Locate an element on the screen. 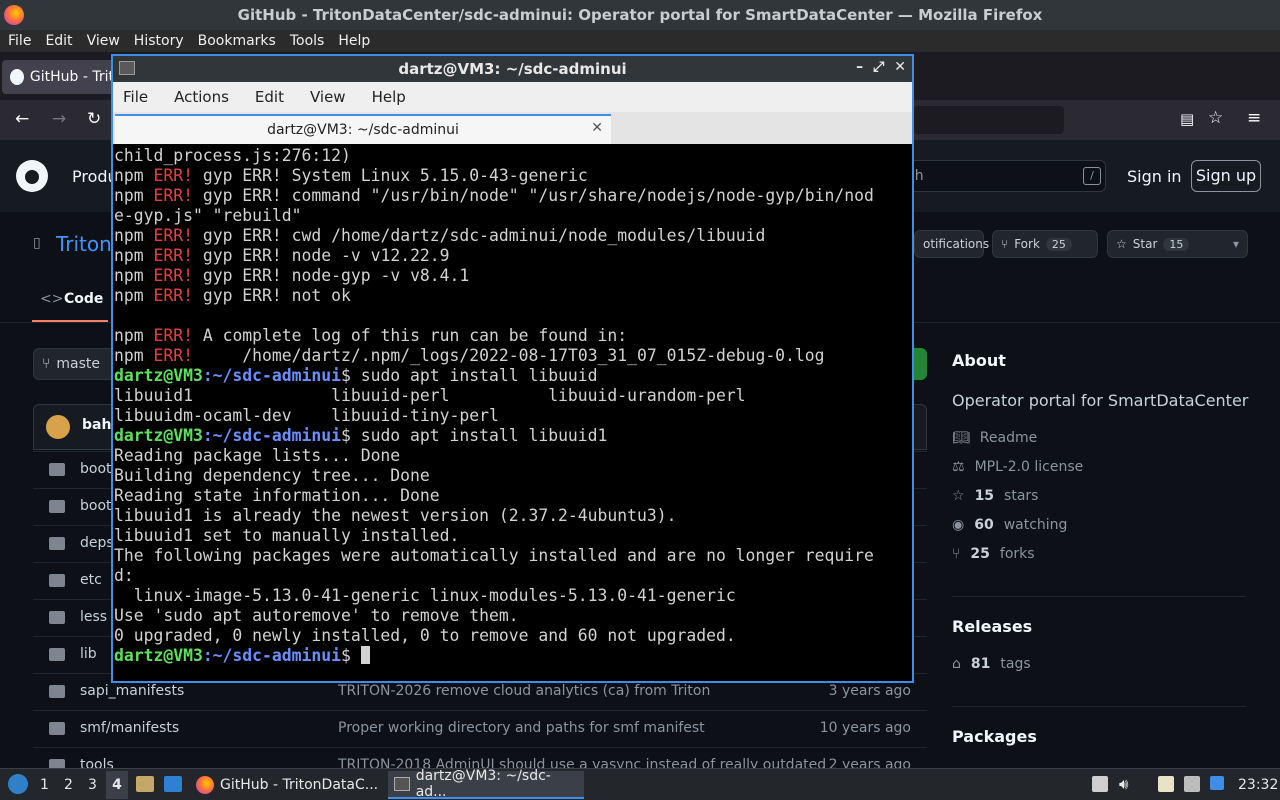 The height and width of the screenshot is (800, 1280). tags-link: ⌂ 81 tags is located at coordinates (991, 664).